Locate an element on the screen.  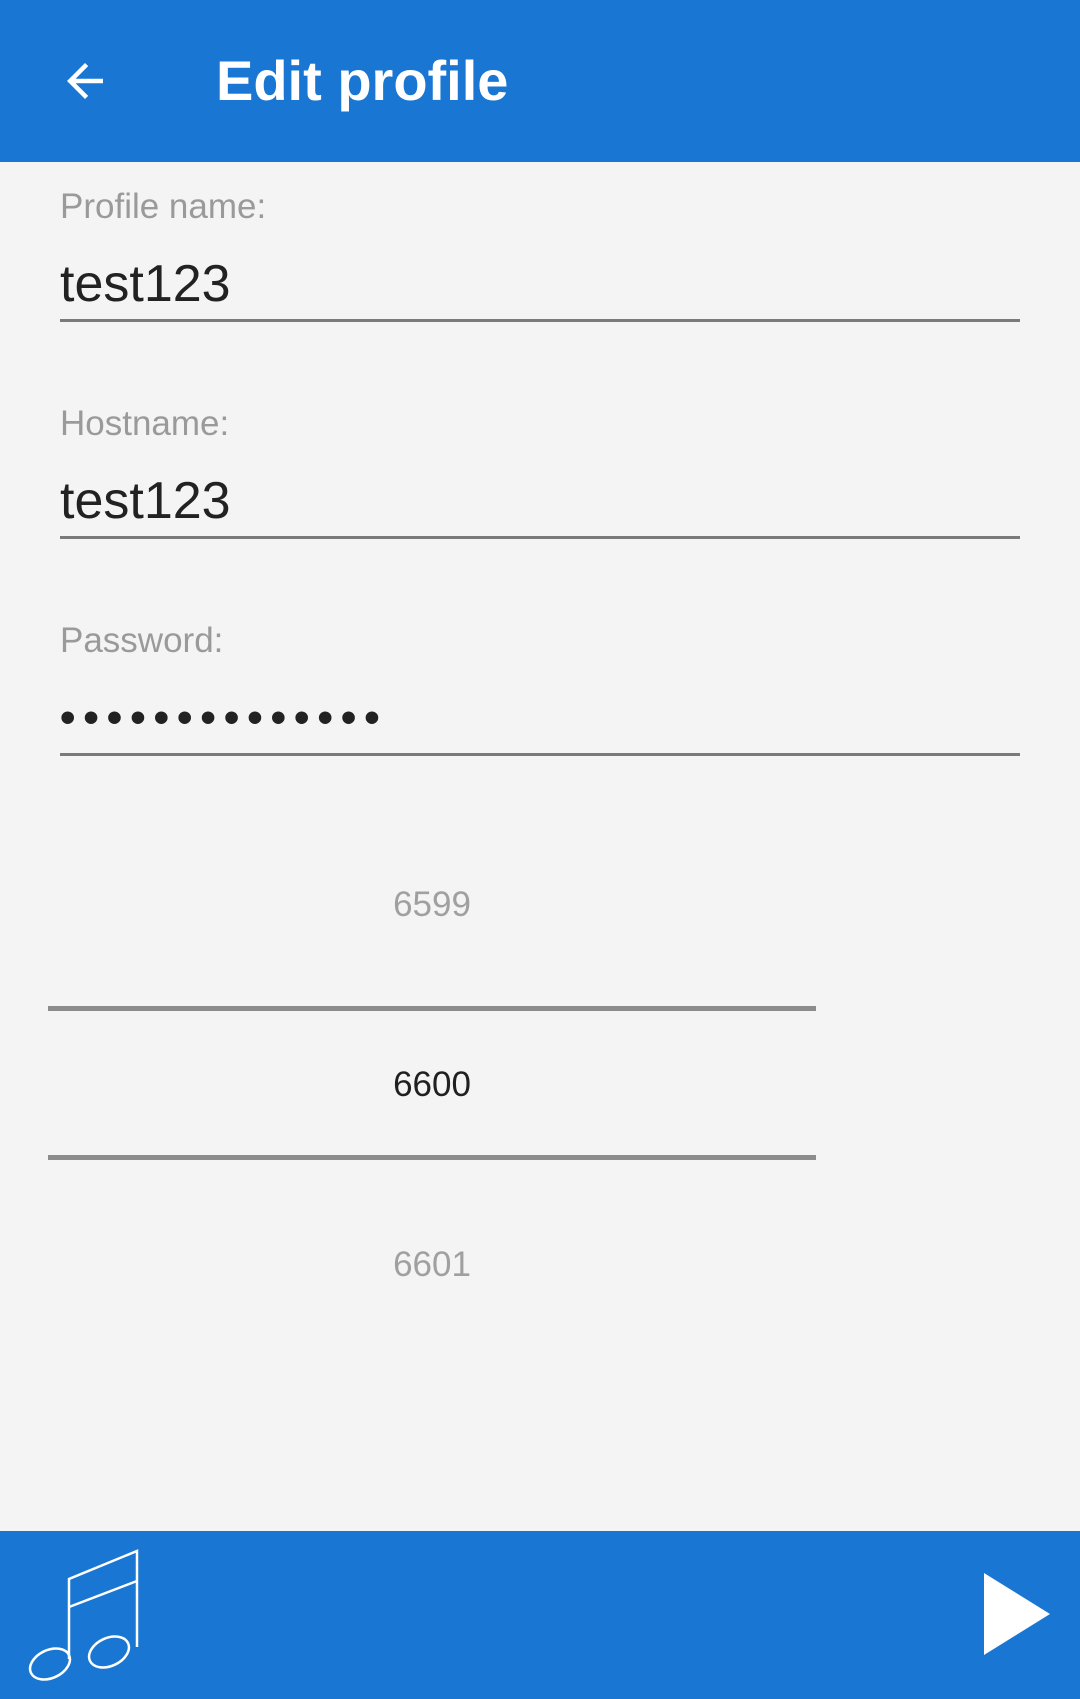
play-button is located at coordinates (1017, 1614).